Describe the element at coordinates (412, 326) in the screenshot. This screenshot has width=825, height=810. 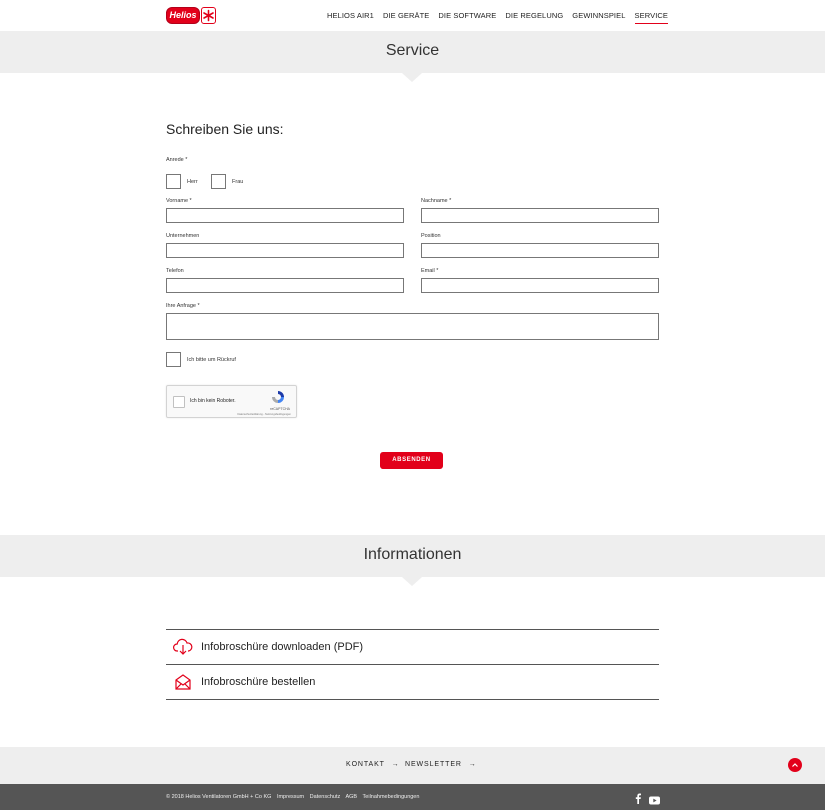
I see `anfrage-textarea` at that location.